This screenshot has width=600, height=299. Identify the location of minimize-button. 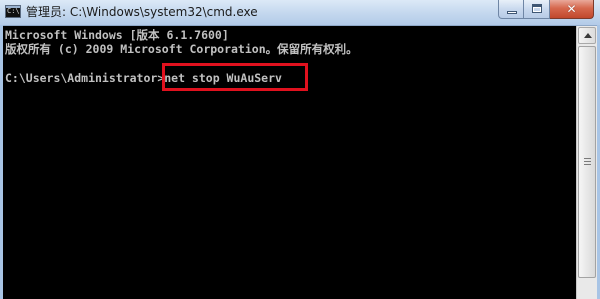
(511, 9).